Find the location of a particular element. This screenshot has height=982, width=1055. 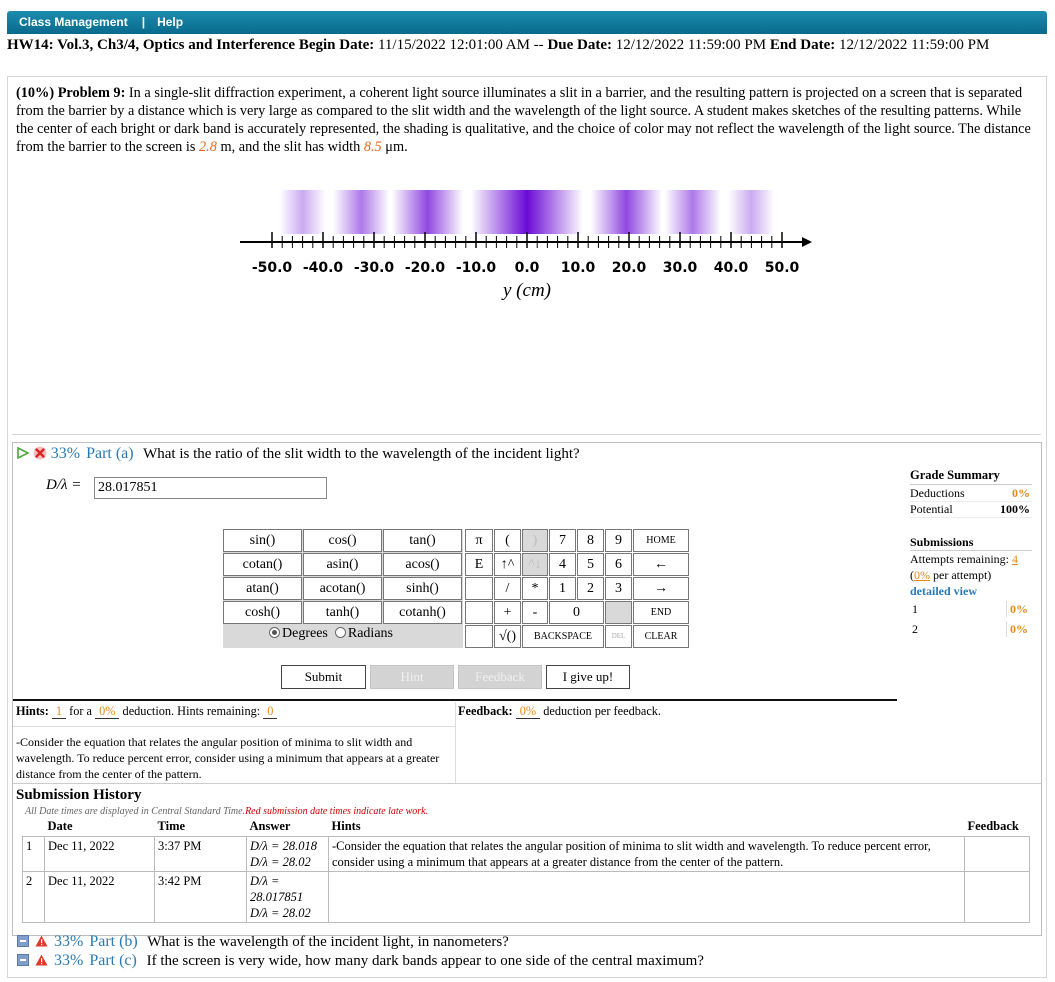

asin-key: asin() is located at coordinates (342, 564).